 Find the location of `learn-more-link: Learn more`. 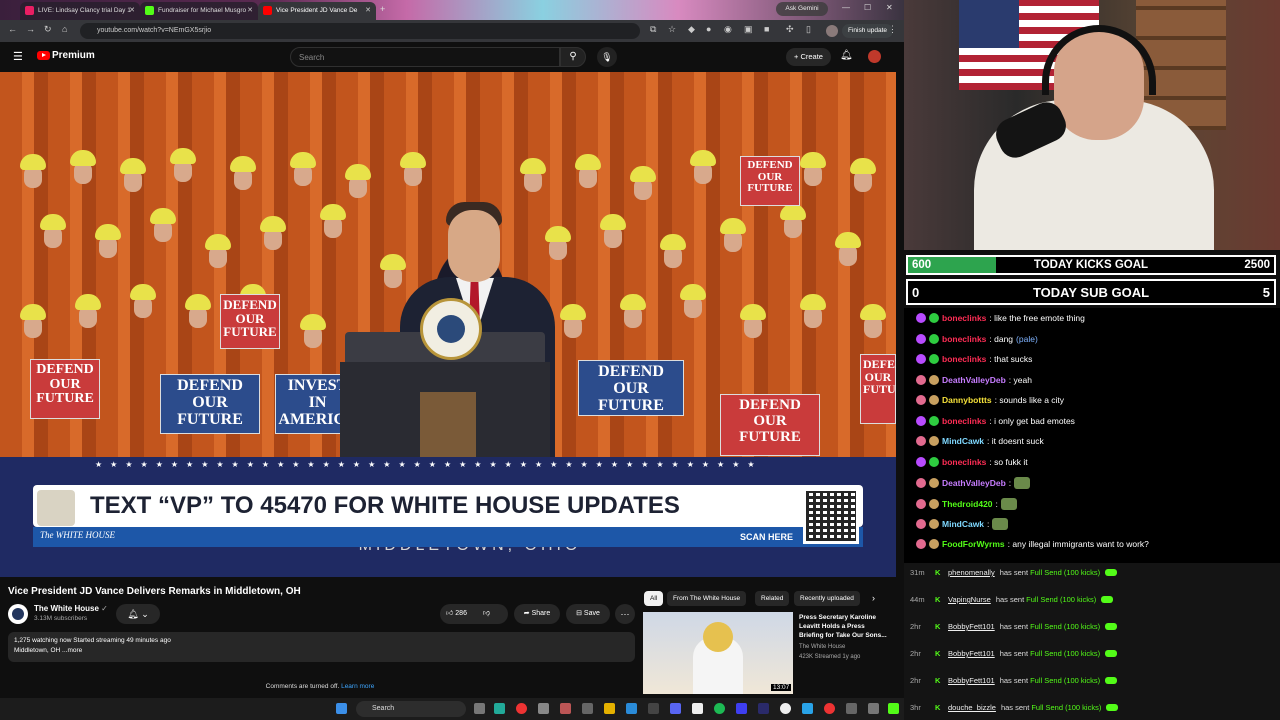

learn-more-link: Learn more is located at coordinates (357, 686).